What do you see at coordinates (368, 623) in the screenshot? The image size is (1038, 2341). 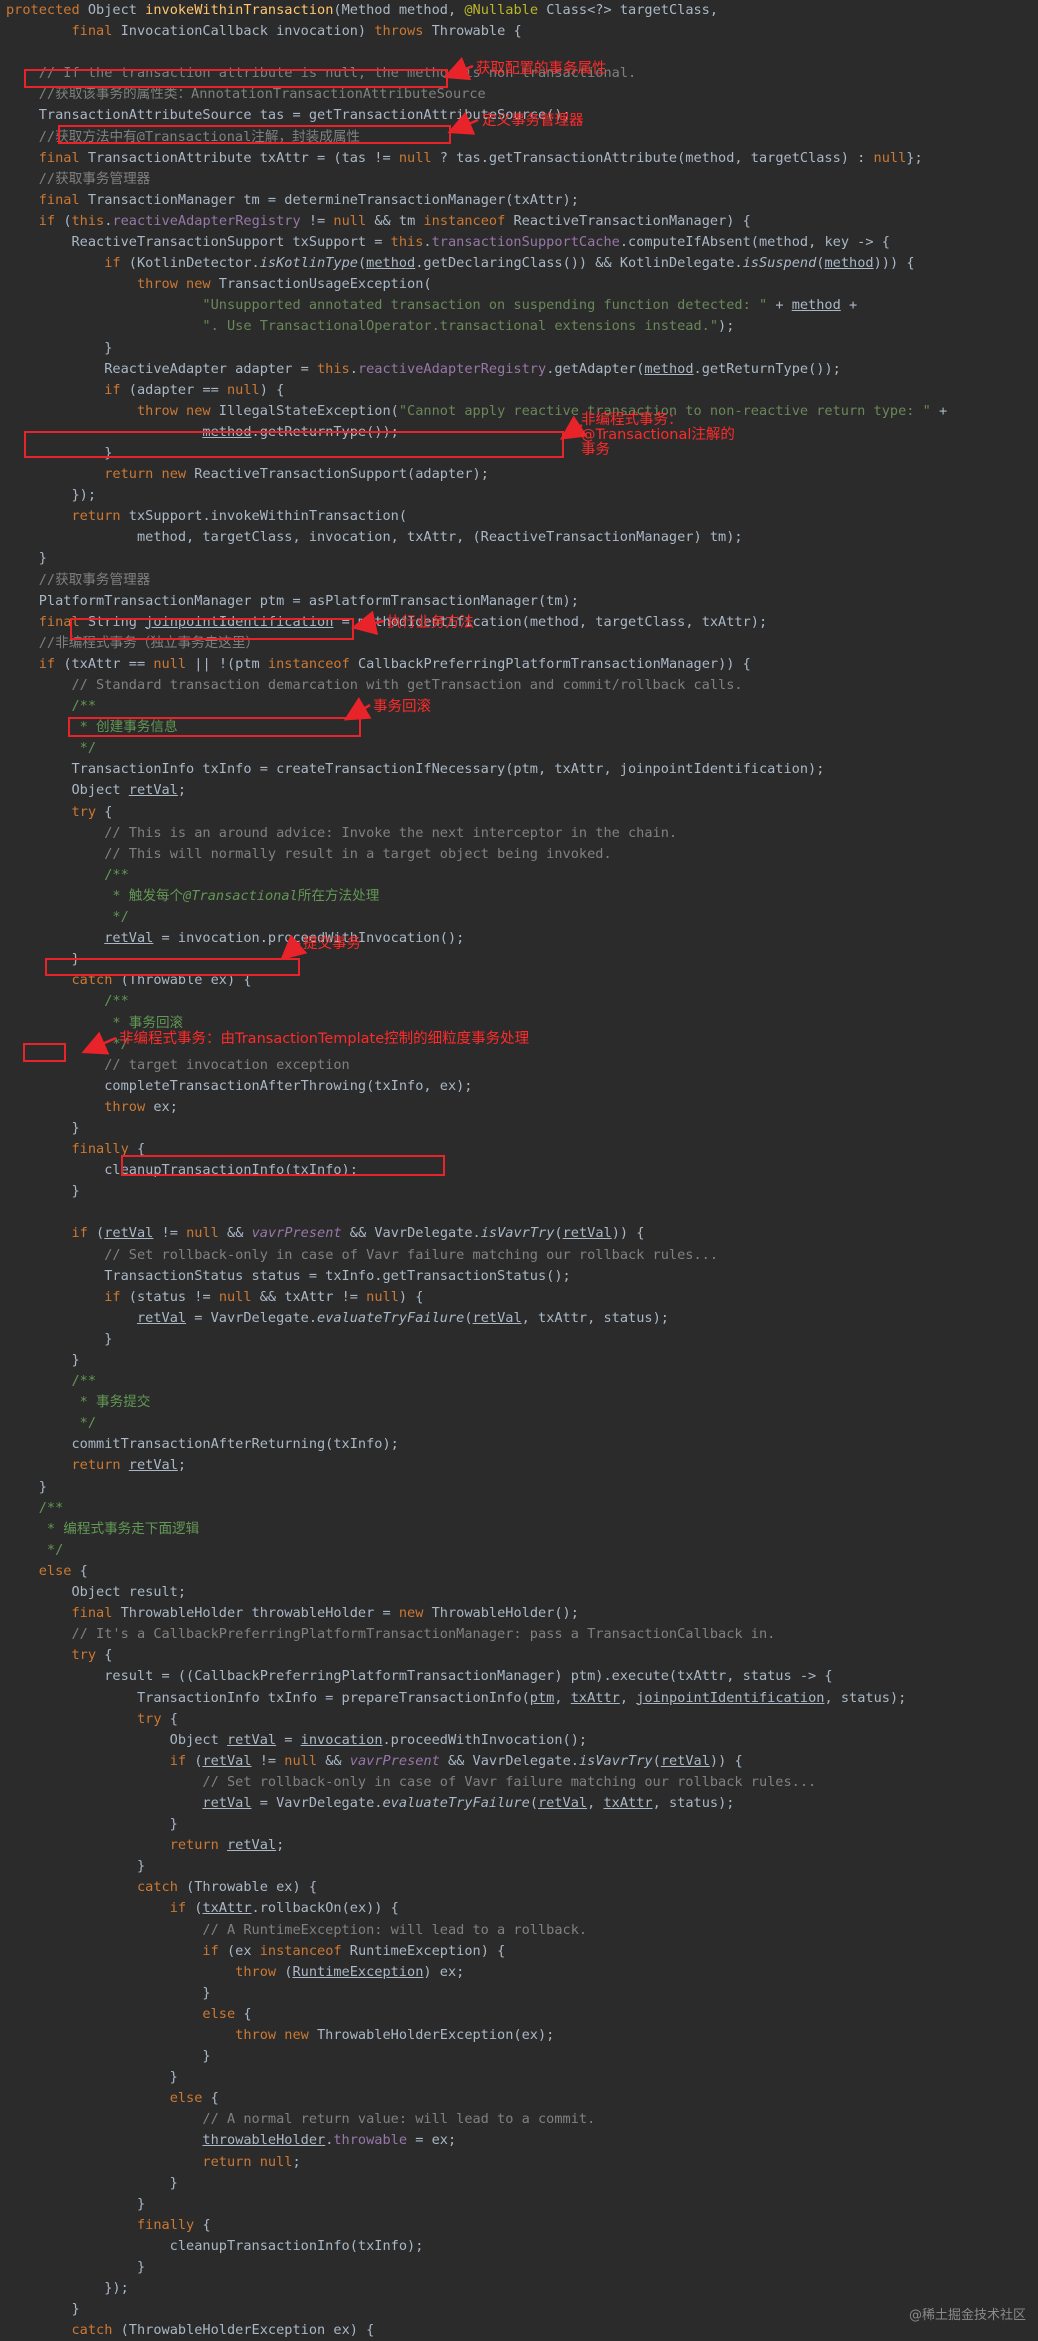 I see `arrow-exec` at bounding box center [368, 623].